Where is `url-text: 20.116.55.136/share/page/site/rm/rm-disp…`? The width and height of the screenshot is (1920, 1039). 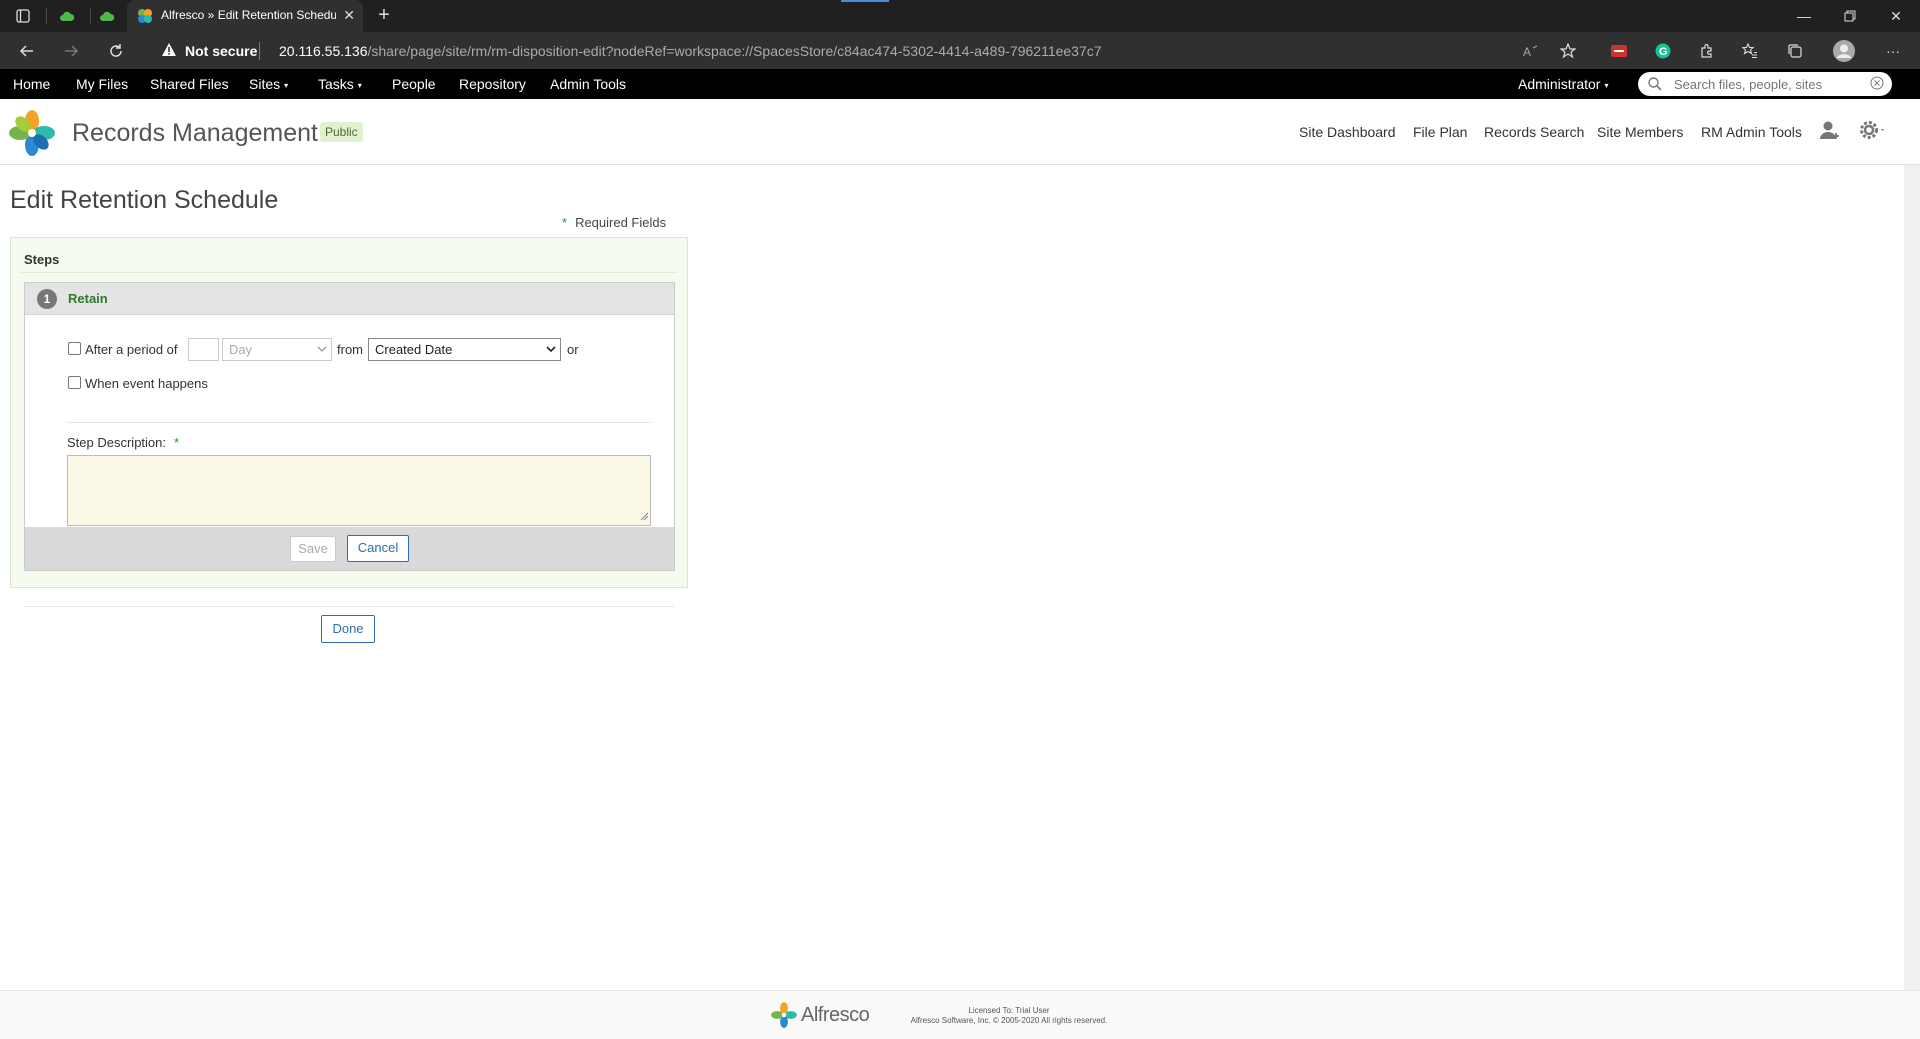 url-text: 20.116.55.136/share/page/site/rm/rm-disp… is located at coordinates (690, 51).